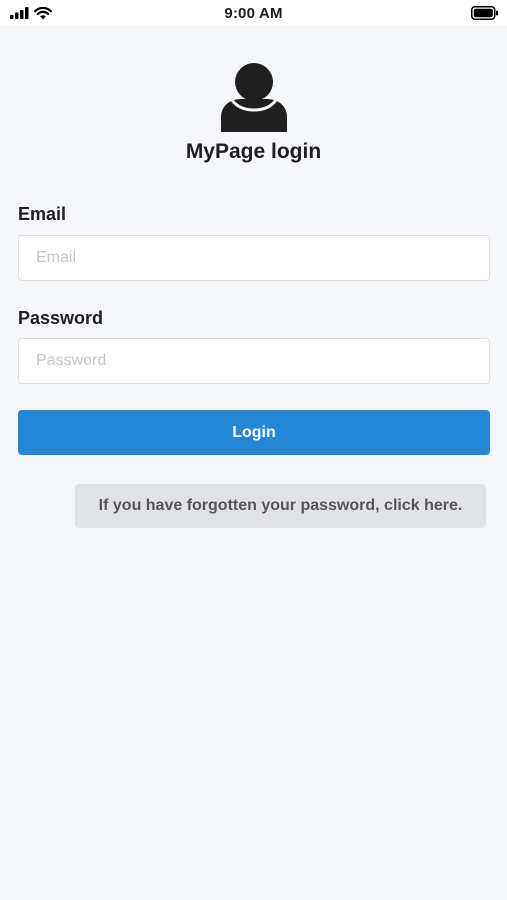 This screenshot has width=507, height=900. What do you see at coordinates (61, 318) in the screenshot?
I see `password-label: Password` at bounding box center [61, 318].